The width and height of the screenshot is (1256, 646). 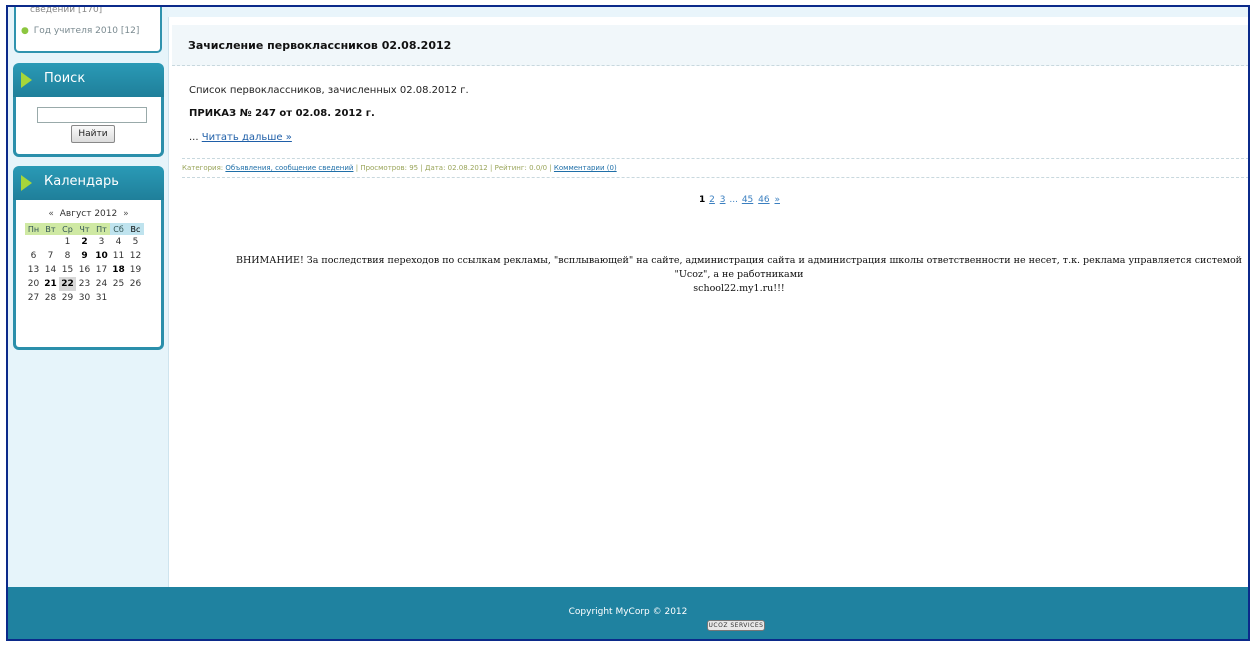 What do you see at coordinates (101, 284) in the screenshot?
I see `calendar-day: 24` at bounding box center [101, 284].